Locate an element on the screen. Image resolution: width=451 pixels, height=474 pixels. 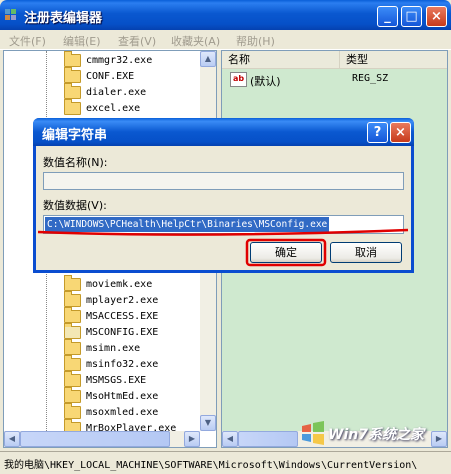
cancel-button: 取消 is located at coordinates (366, 252).